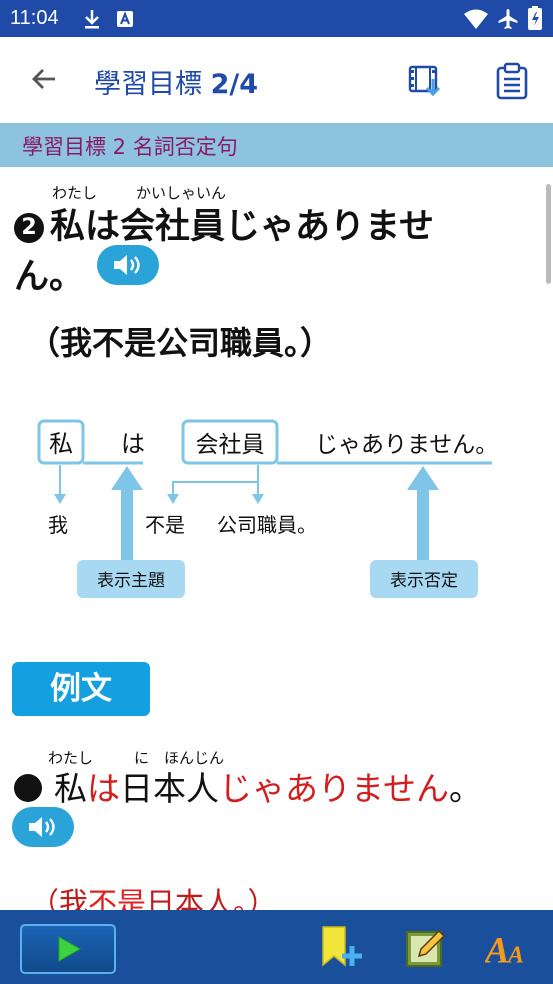 The image size is (553, 984). Describe the element at coordinates (334, 788) in the screenshot. I see `example-ending: じゃありません` at that location.